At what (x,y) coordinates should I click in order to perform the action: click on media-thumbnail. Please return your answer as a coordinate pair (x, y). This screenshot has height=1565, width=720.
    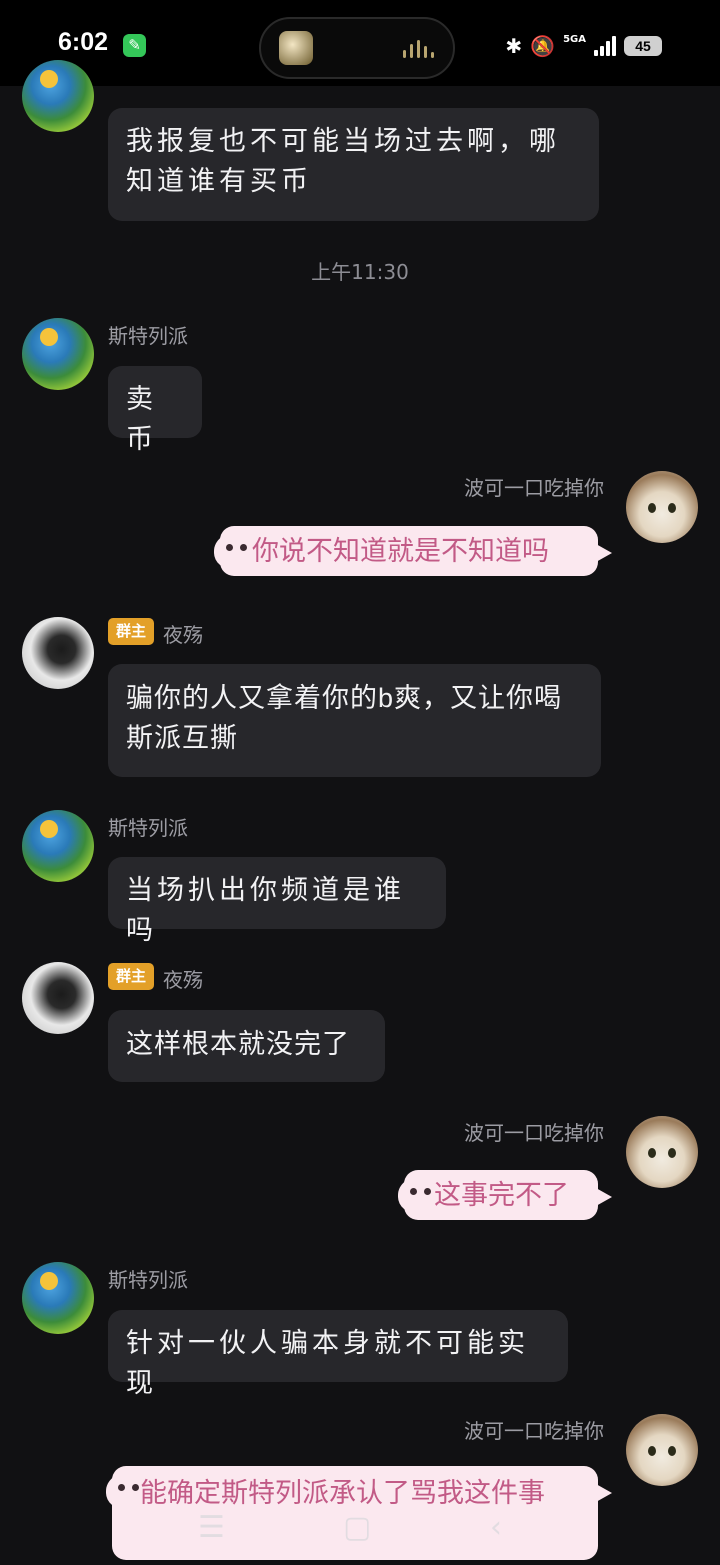
    Looking at the image, I should click on (296, 48).